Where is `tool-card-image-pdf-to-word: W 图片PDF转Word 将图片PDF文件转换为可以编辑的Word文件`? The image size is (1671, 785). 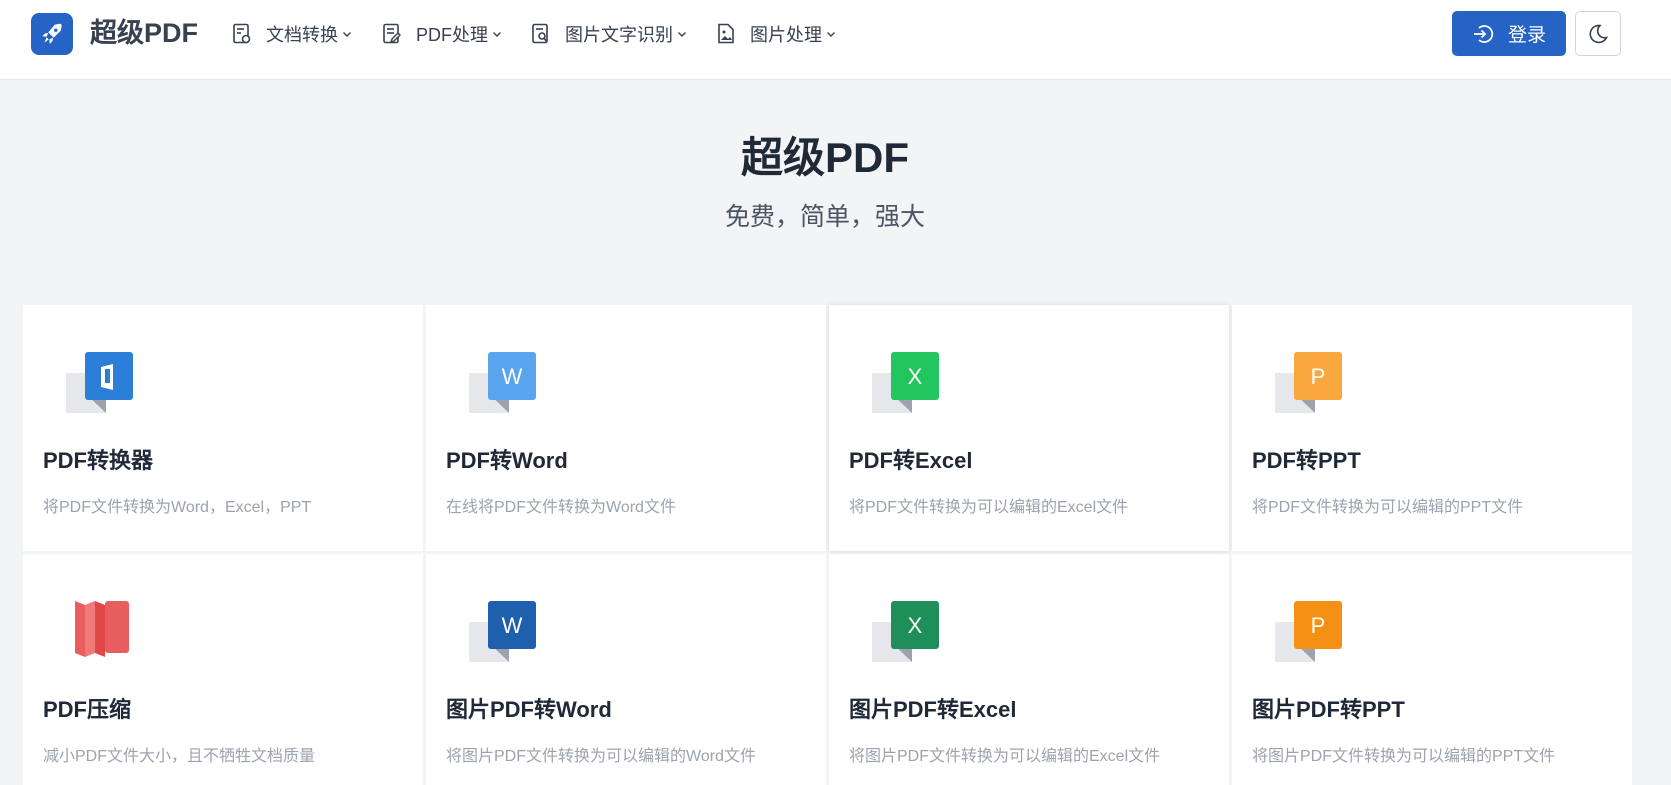 tool-card-image-pdf-to-word: W 图片PDF转Word 将图片PDF文件转换为可以编辑的Word文件 is located at coordinates (626, 669).